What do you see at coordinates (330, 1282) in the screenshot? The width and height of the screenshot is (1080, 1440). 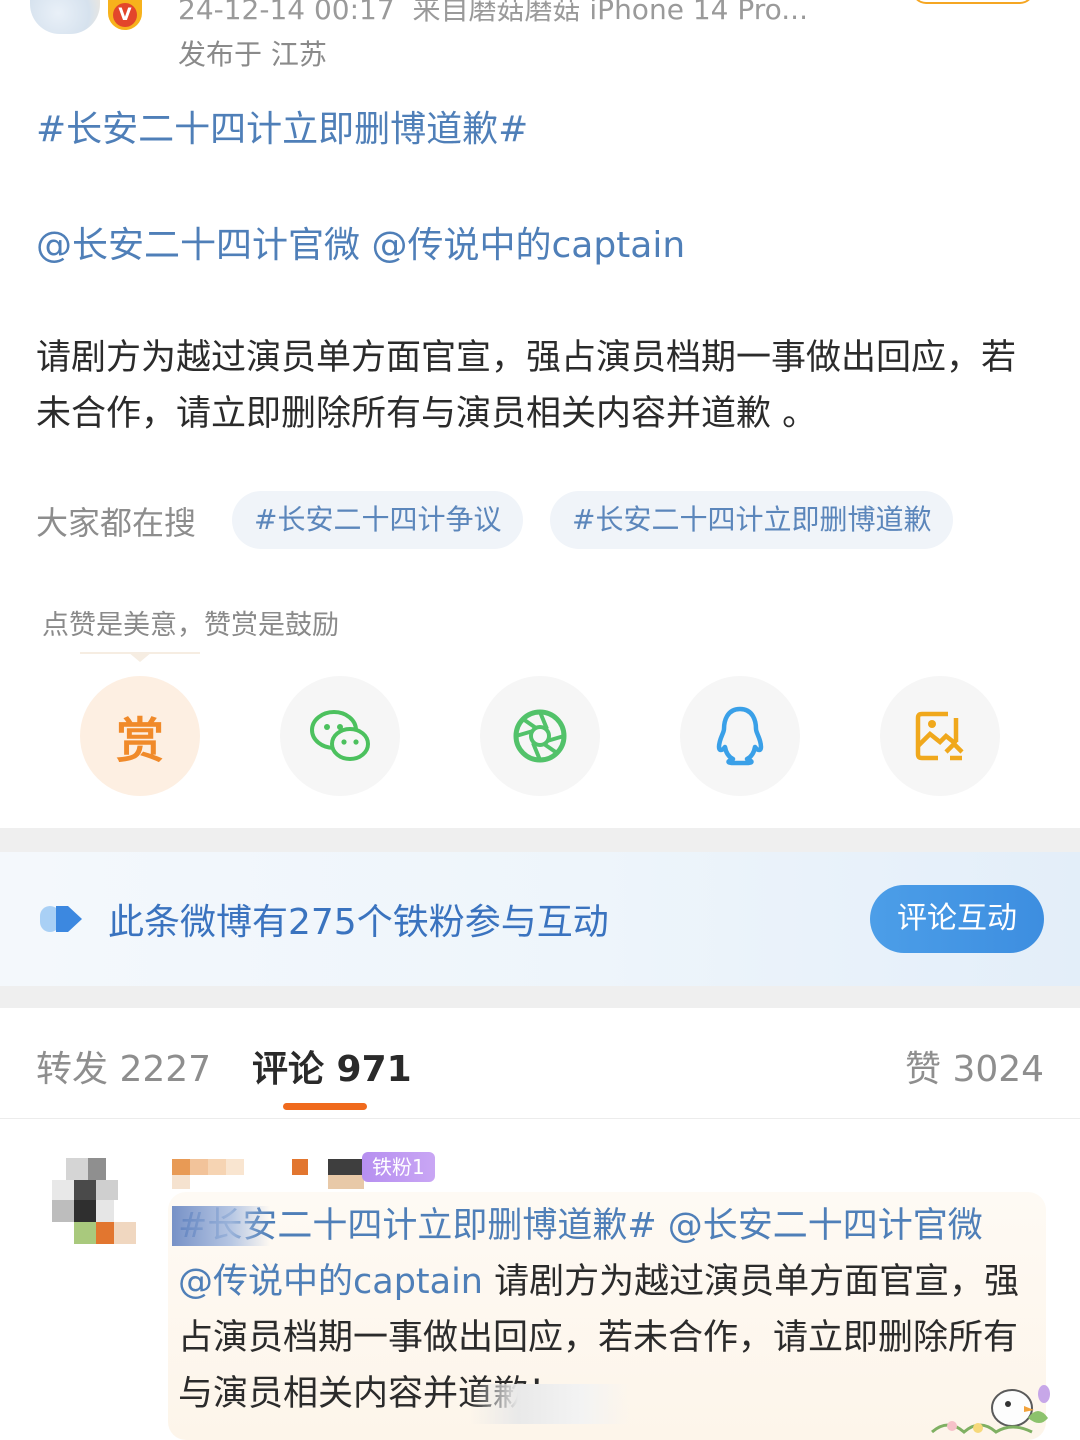 I see `comment-mention-link: @传说中的captain` at bounding box center [330, 1282].